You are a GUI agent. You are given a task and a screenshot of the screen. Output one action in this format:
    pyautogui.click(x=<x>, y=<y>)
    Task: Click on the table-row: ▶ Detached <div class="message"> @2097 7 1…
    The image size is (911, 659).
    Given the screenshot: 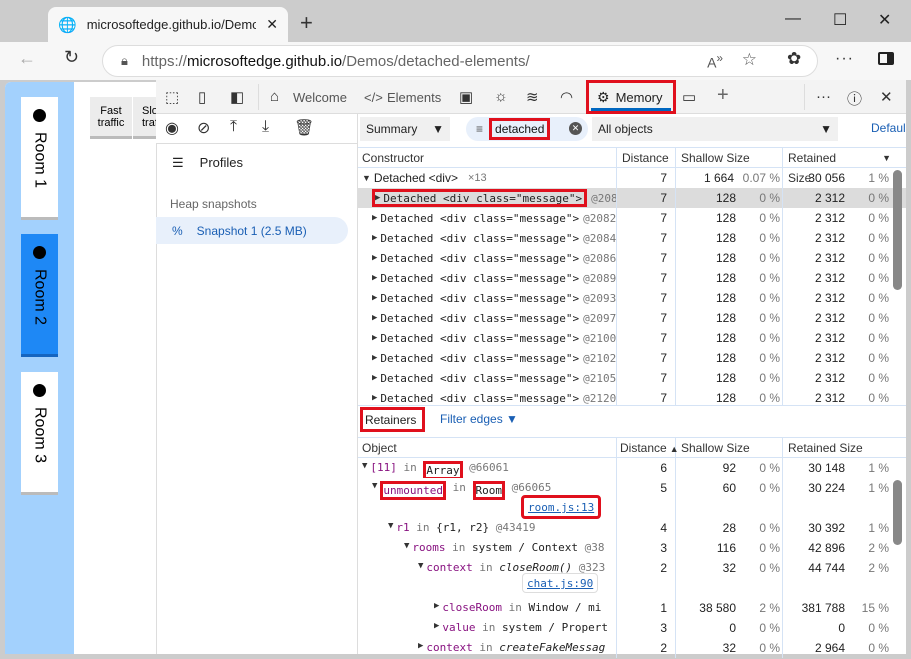 What is the action you would take?
    pyautogui.click(x=632, y=318)
    